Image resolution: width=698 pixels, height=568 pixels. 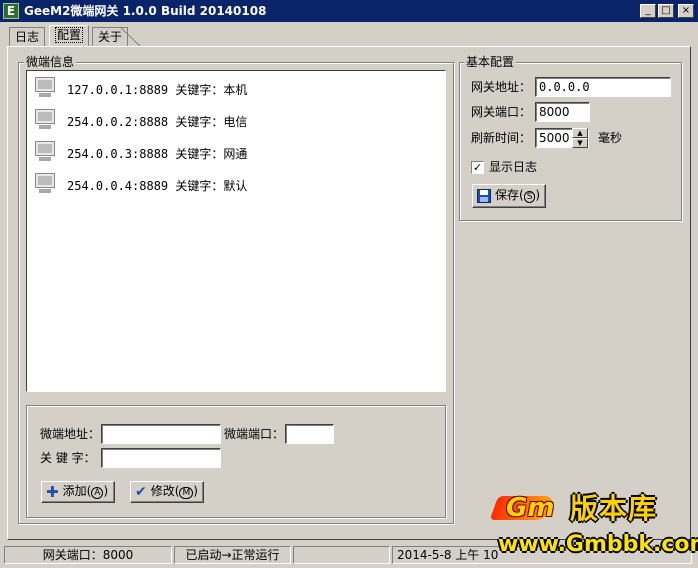 I want to click on tab-config: 配置, so click(x=69, y=36).